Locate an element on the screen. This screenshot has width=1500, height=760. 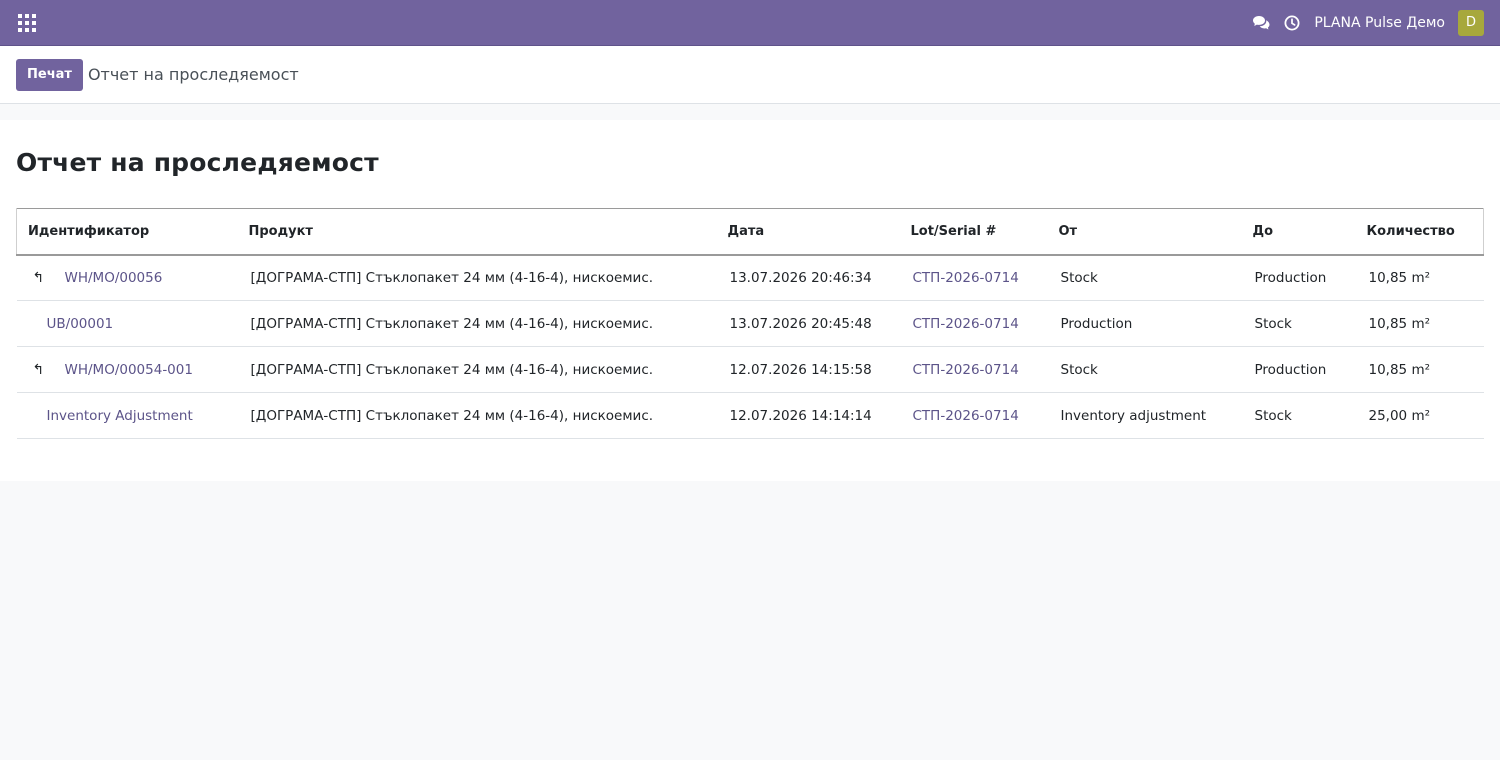
navbar-systray: PLANA Pulse Демо D is located at coordinates (1367, 22).